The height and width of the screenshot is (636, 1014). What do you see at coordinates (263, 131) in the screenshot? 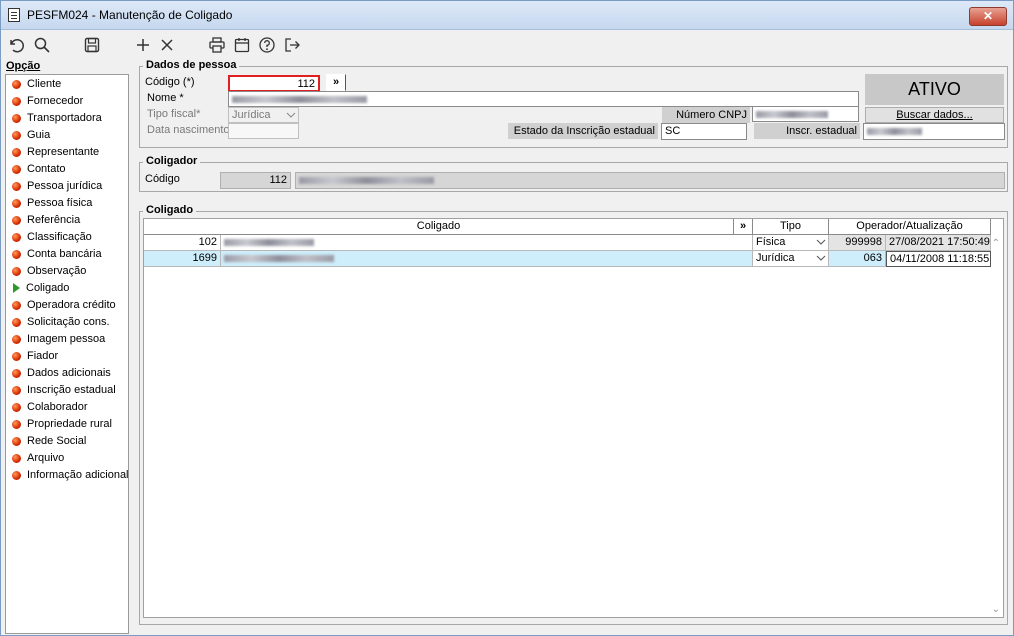
I see `data-nascimento-field` at bounding box center [263, 131].